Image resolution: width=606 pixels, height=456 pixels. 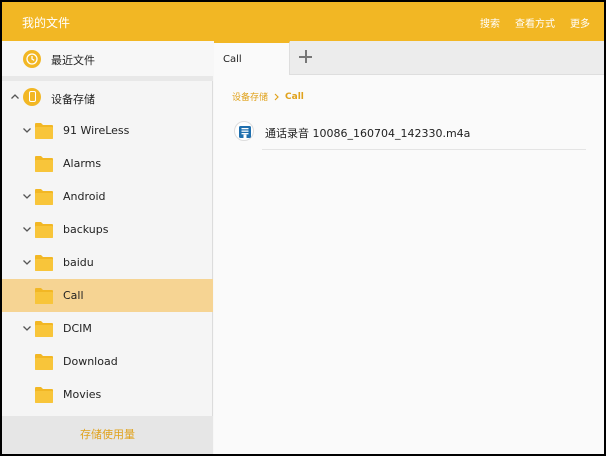 What do you see at coordinates (107, 97) in the screenshot?
I see `device-storage-item: 设备存储` at bounding box center [107, 97].